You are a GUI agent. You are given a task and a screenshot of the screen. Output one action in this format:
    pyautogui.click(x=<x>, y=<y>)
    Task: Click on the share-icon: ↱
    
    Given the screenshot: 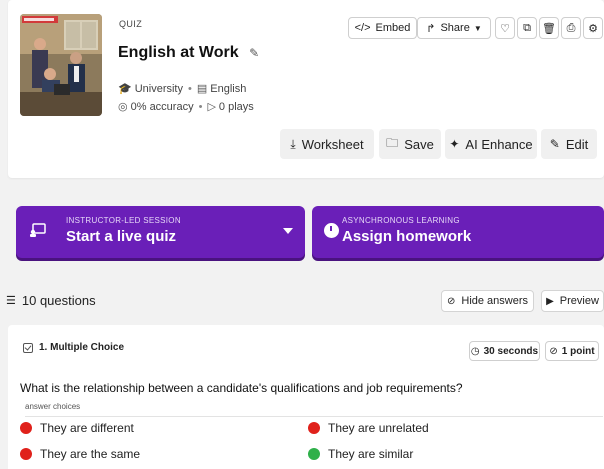 What is the action you would take?
    pyautogui.click(x=431, y=28)
    